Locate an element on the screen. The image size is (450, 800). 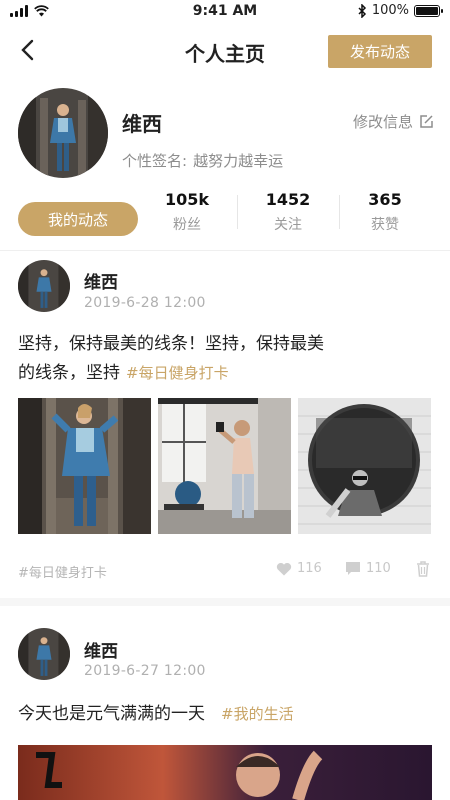
post-footer-tag: #每日健身打卡 is located at coordinates (62, 571).